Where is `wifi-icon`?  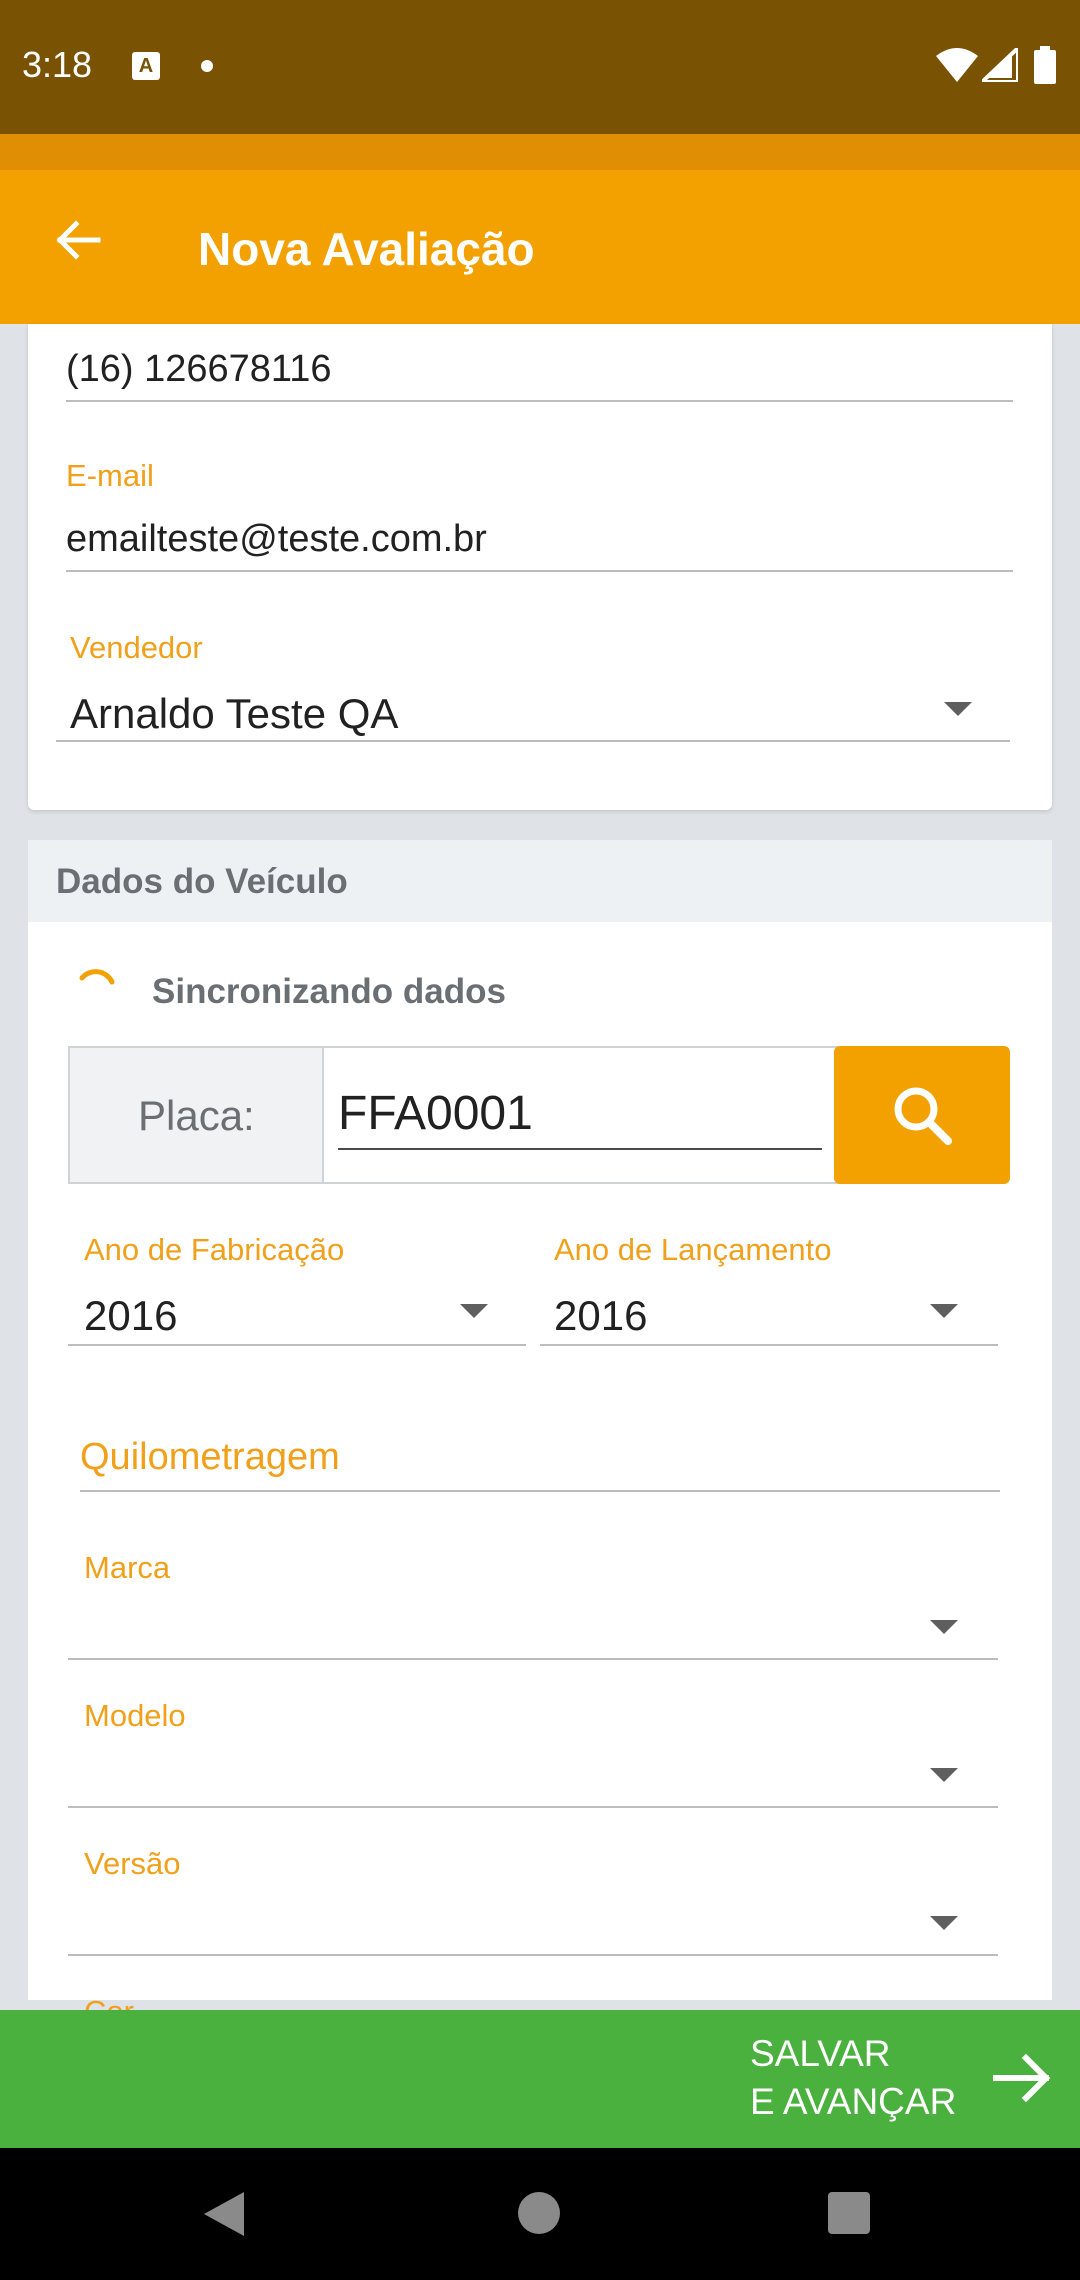 wifi-icon is located at coordinates (957, 65).